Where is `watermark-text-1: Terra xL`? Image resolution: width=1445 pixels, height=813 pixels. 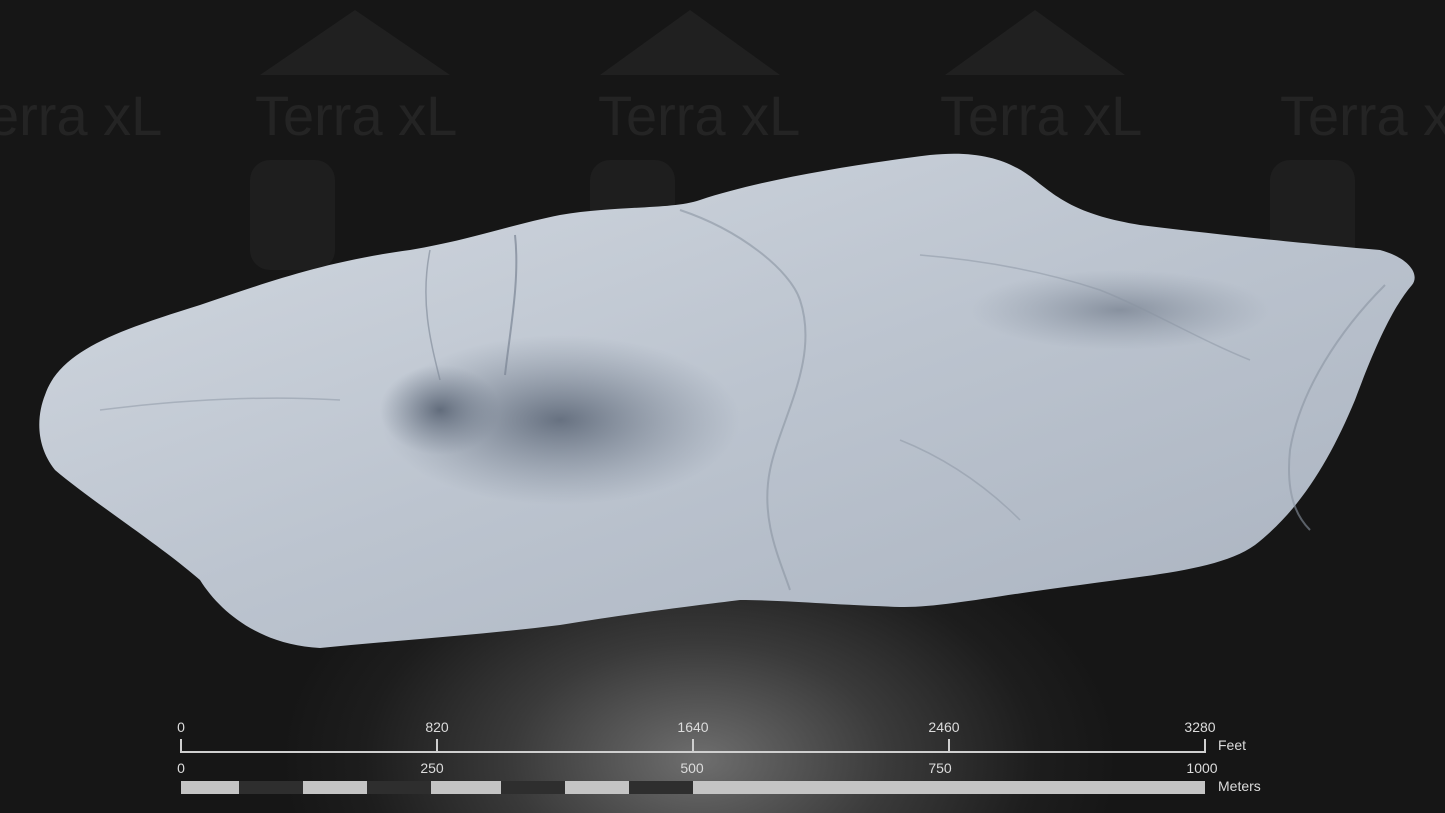
watermark-text-1: Terra xL is located at coordinates (81, 115).